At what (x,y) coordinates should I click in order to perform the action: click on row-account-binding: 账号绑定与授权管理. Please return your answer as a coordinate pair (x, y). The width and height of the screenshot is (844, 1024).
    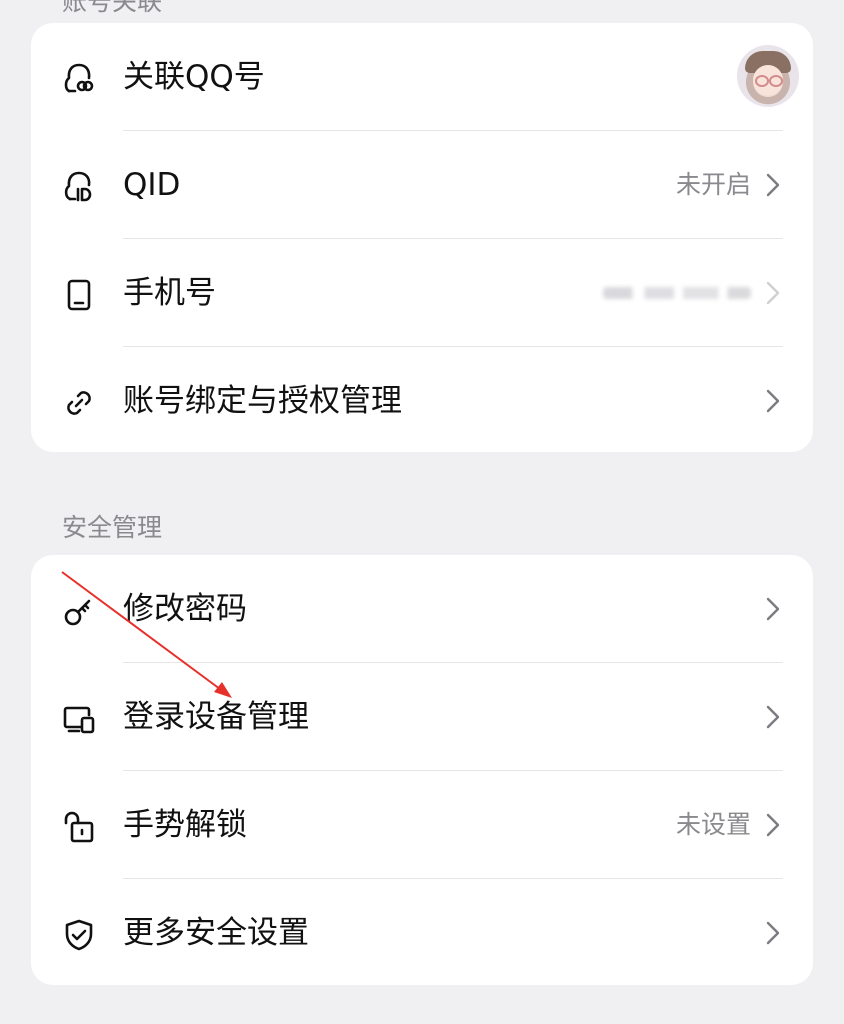
    Looking at the image, I should click on (422, 401).